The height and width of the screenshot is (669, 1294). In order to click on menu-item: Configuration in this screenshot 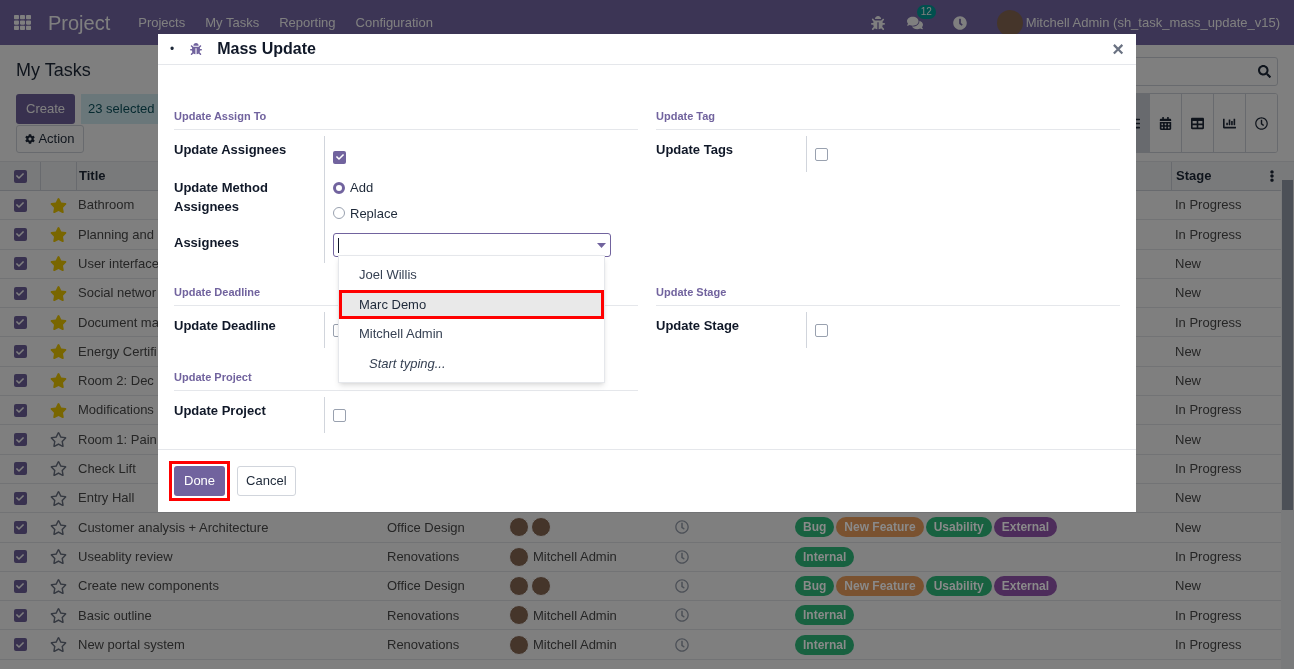, I will do `click(394, 22)`.